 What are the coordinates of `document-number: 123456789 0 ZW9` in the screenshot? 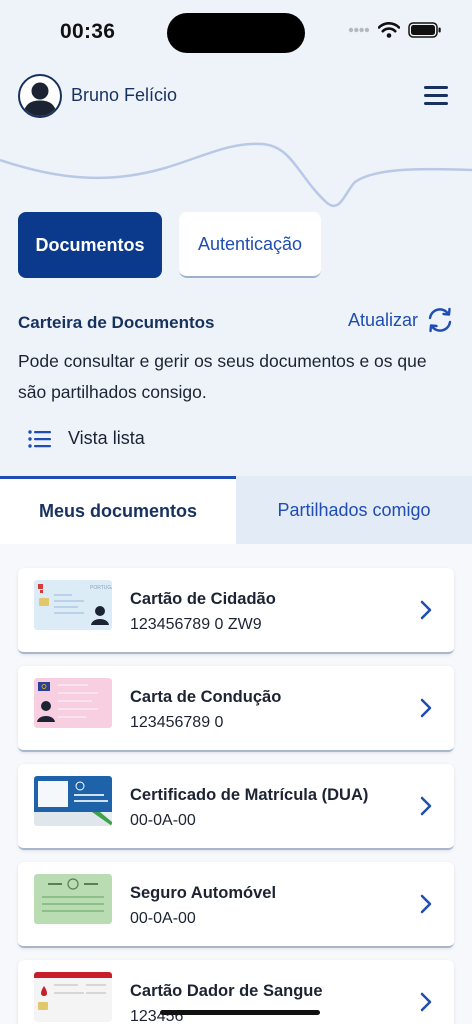 It's located at (196, 624).